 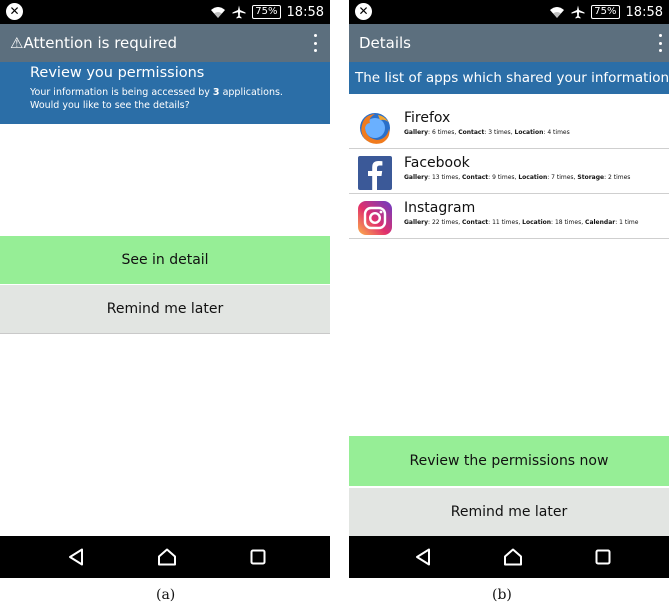 I want to click on warning-icon: ⚠, so click(x=17, y=43).